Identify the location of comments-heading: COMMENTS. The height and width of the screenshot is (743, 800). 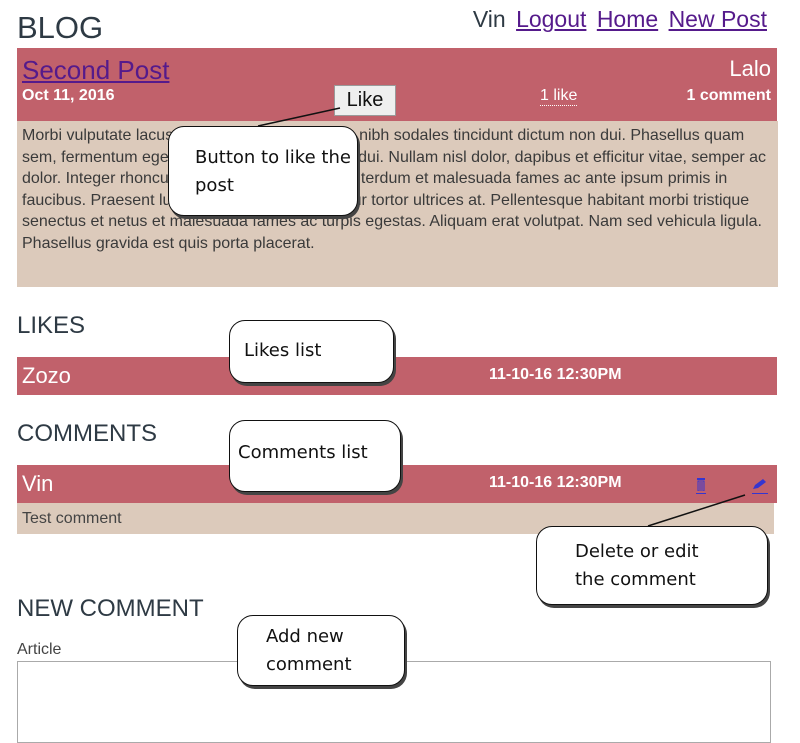
(87, 433).